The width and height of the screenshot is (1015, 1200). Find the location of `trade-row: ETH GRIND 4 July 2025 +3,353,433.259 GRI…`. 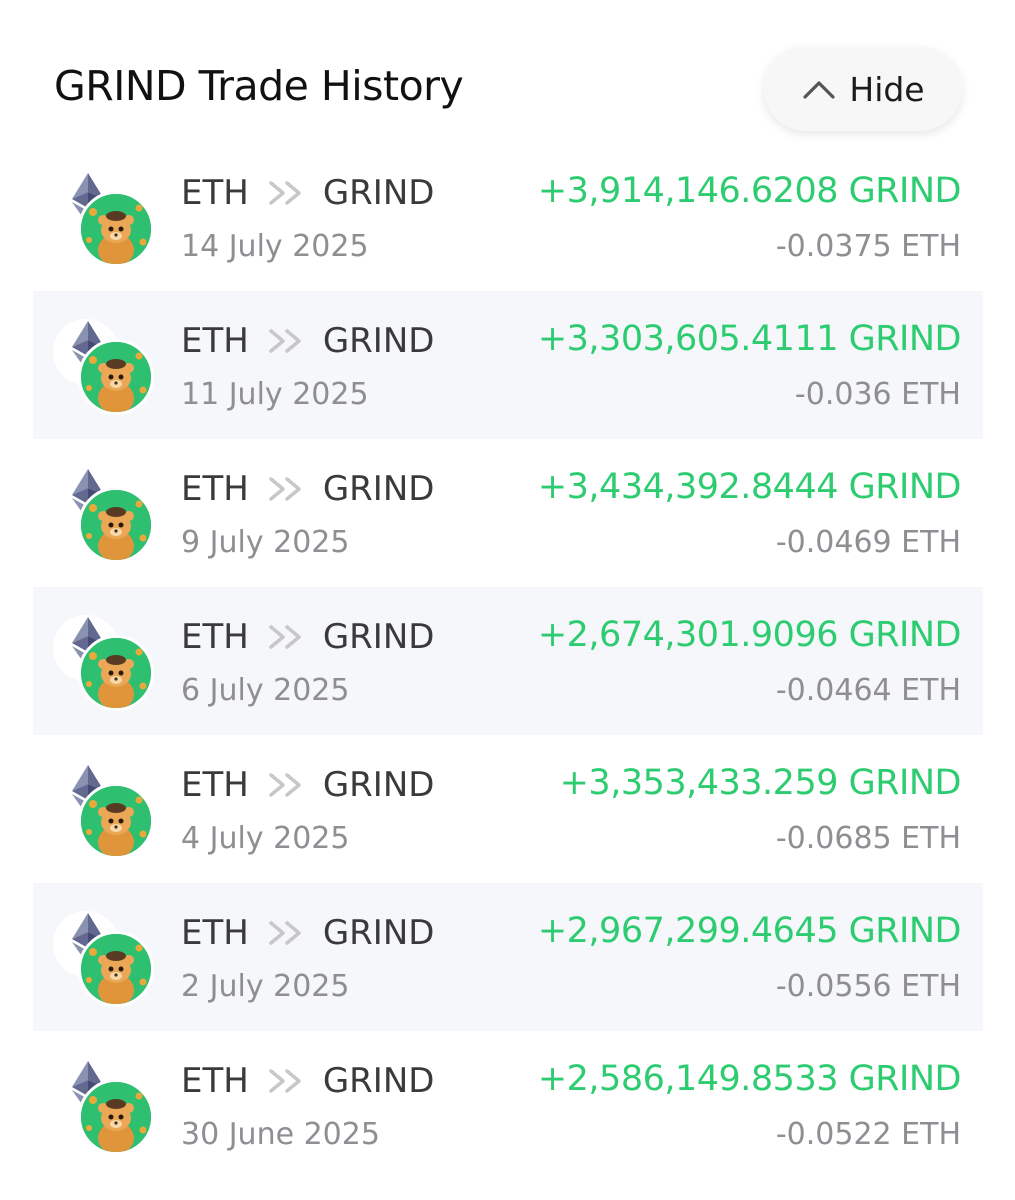

trade-row: ETH GRIND 4 July 2025 +3,353,433.259 GRI… is located at coordinates (508, 809).